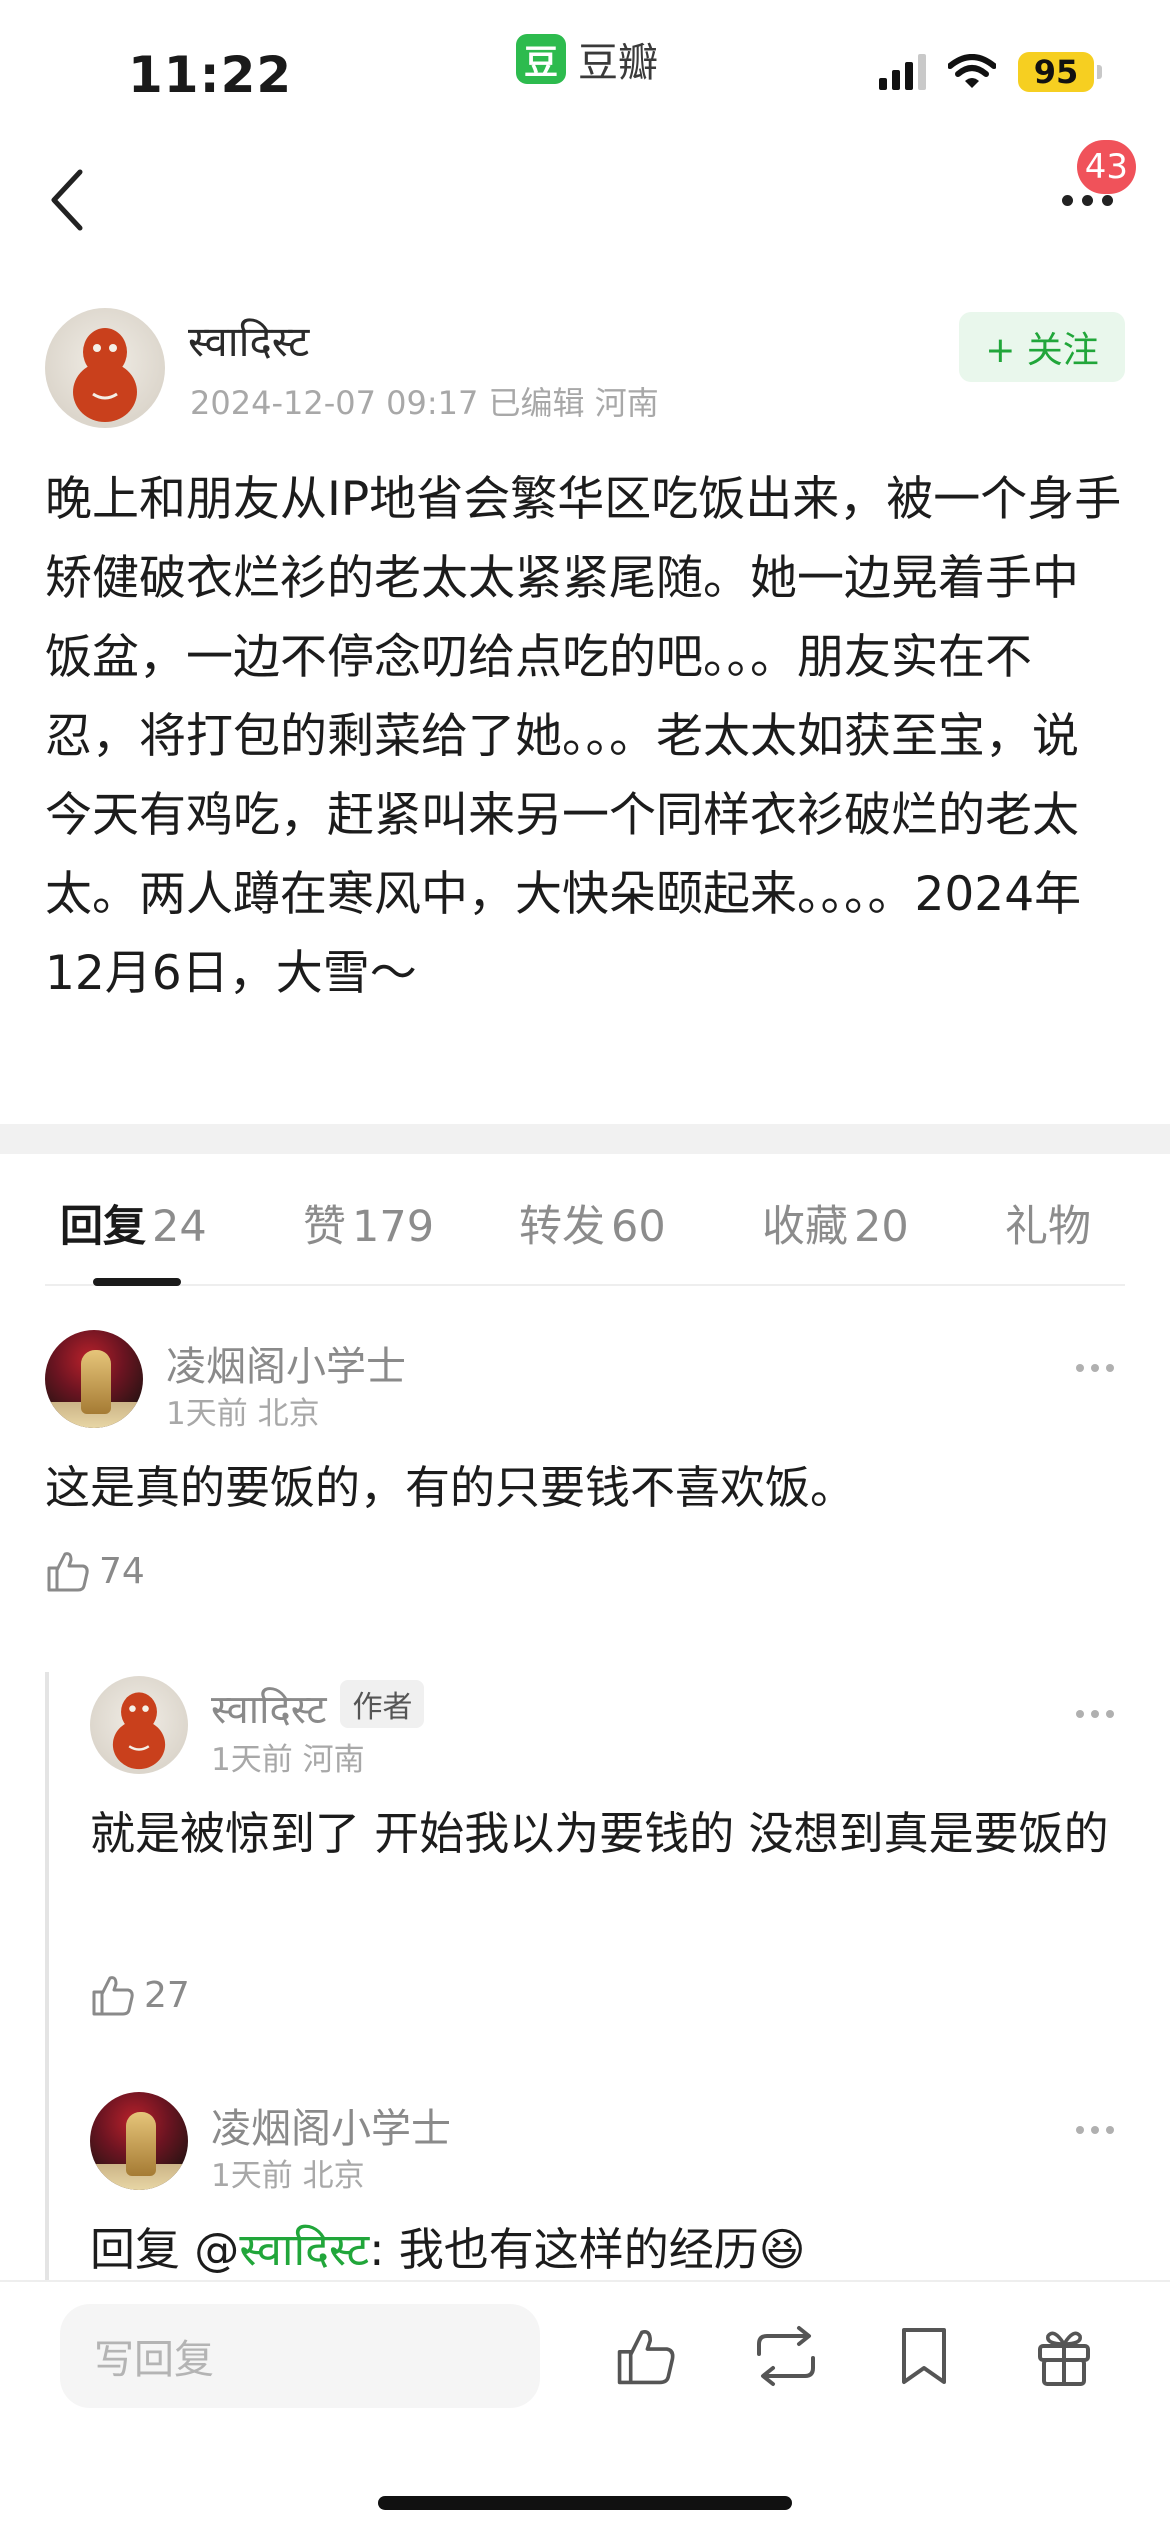 The width and height of the screenshot is (1170, 2532). What do you see at coordinates (304, 2249) in the screenshot?
I see `reply-mention-link: स्वादिस्ट` at bounding box center [304, 2249].